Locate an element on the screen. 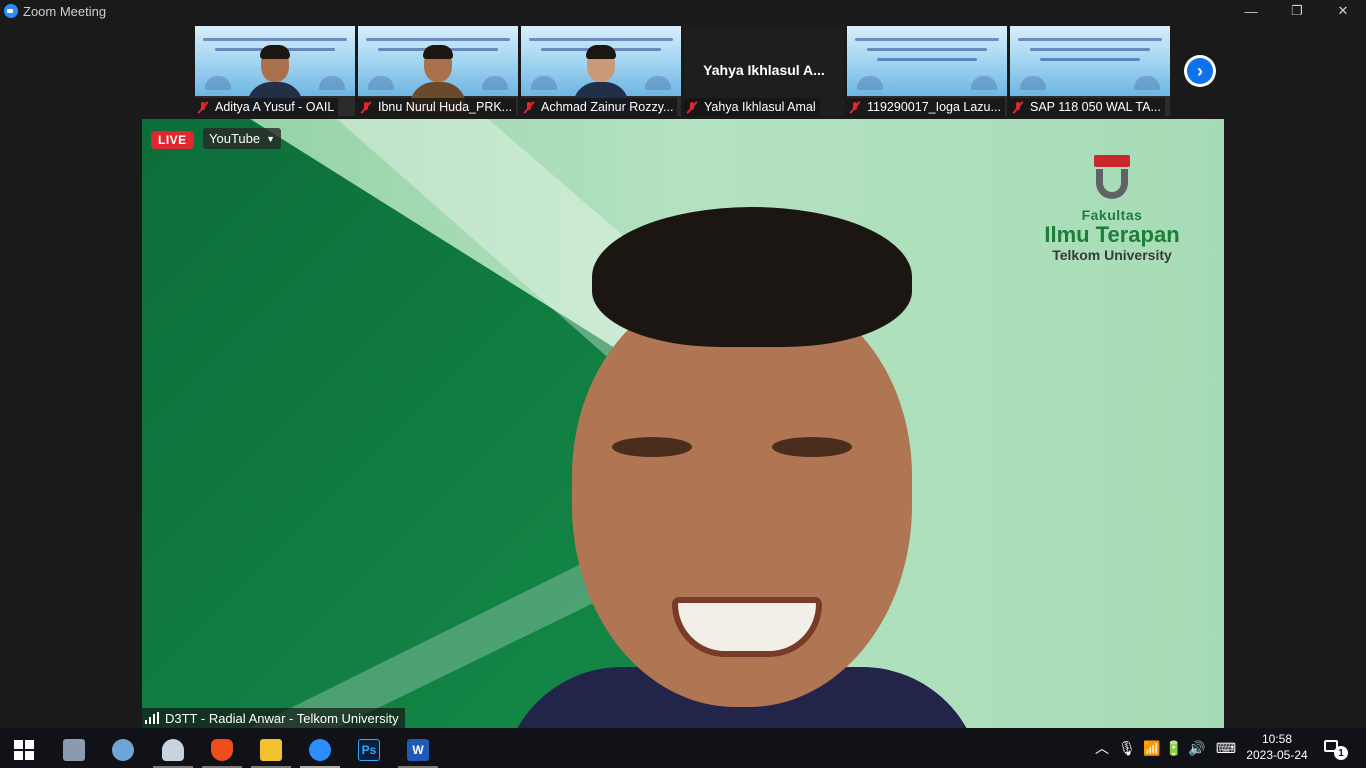  paint-icon is located at coordinates (123, 750).